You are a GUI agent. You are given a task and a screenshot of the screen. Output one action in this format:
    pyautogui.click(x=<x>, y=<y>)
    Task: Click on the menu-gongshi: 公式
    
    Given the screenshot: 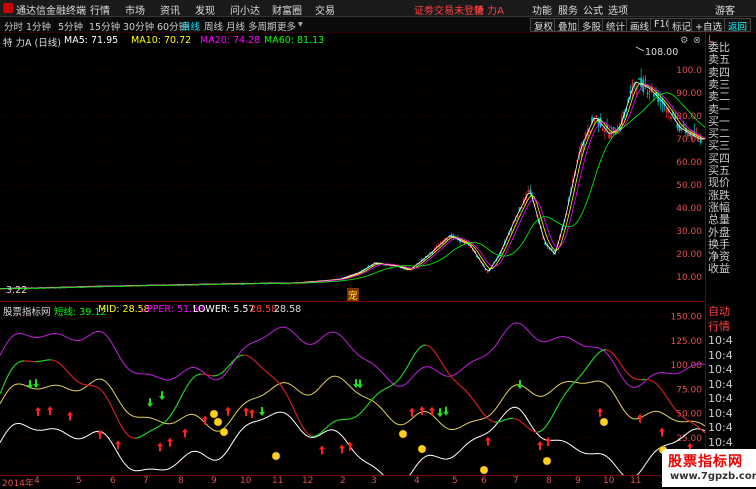 What is the action you would take?
    pyautogui.click(x=593, y=9)
    